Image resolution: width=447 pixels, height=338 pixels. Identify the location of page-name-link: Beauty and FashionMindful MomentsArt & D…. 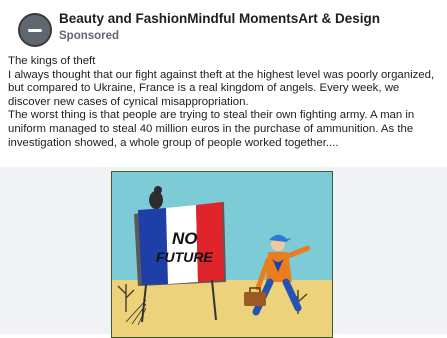
(219, 18).